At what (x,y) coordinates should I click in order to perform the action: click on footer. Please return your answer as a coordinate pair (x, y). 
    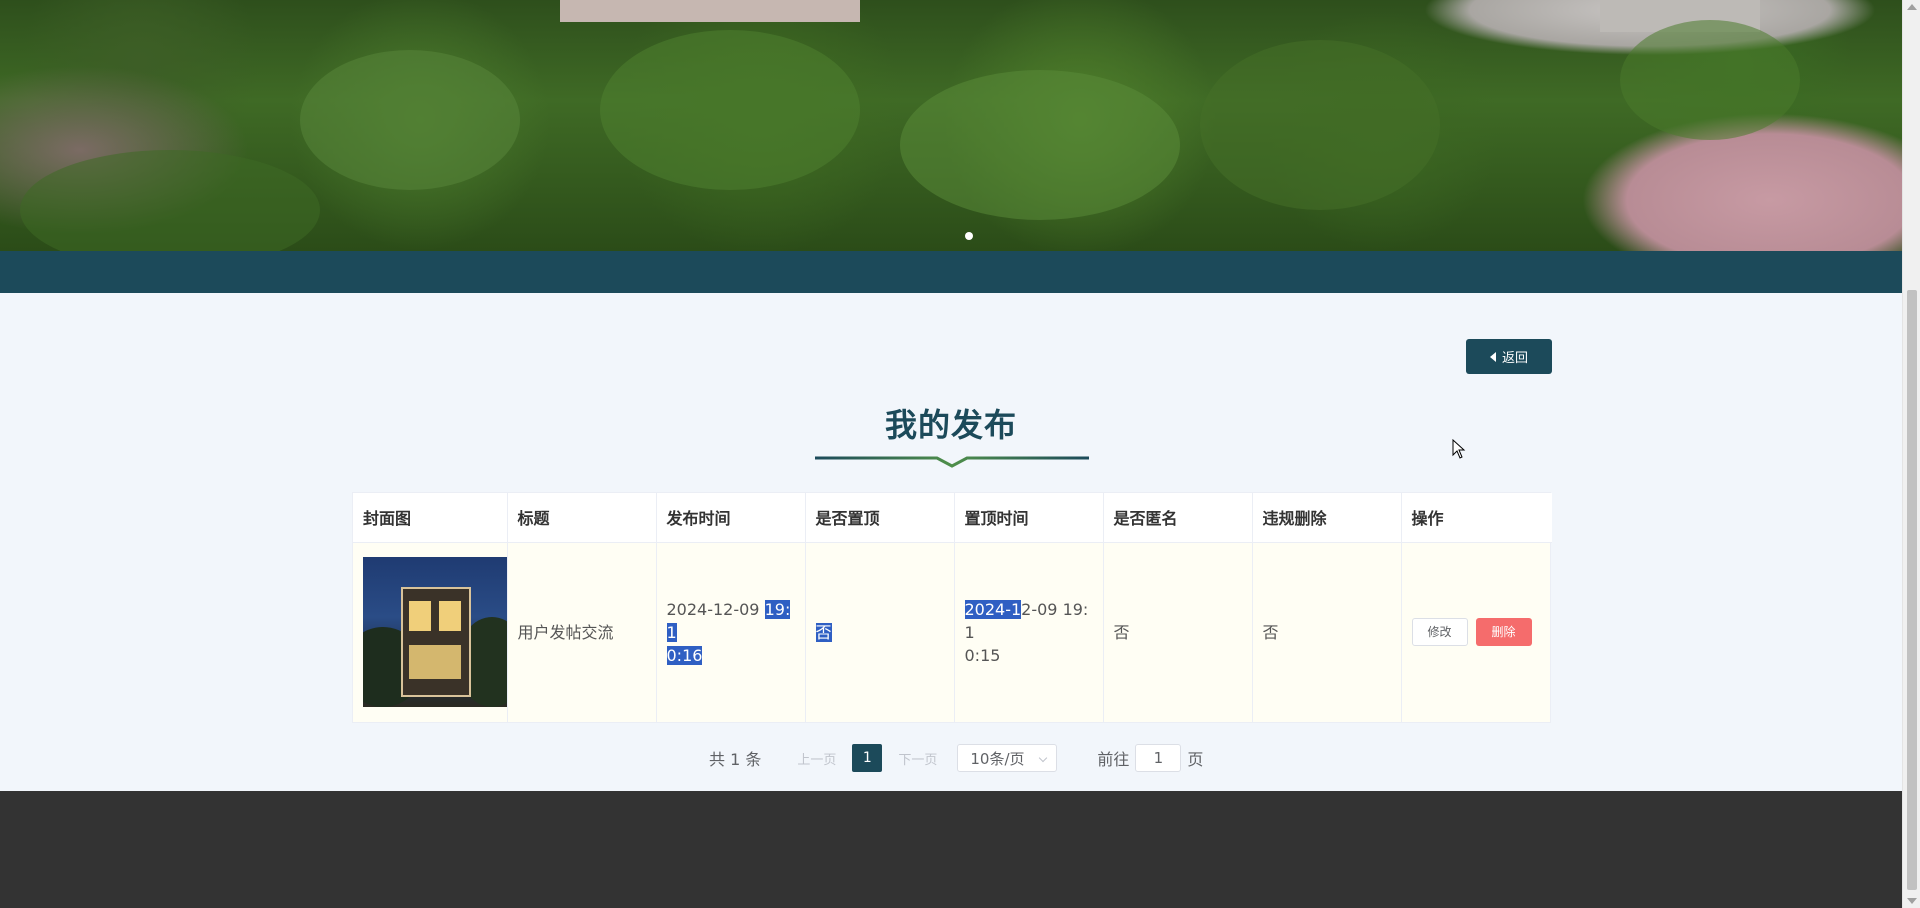
    Looking at the image, I should click on (951, 849).